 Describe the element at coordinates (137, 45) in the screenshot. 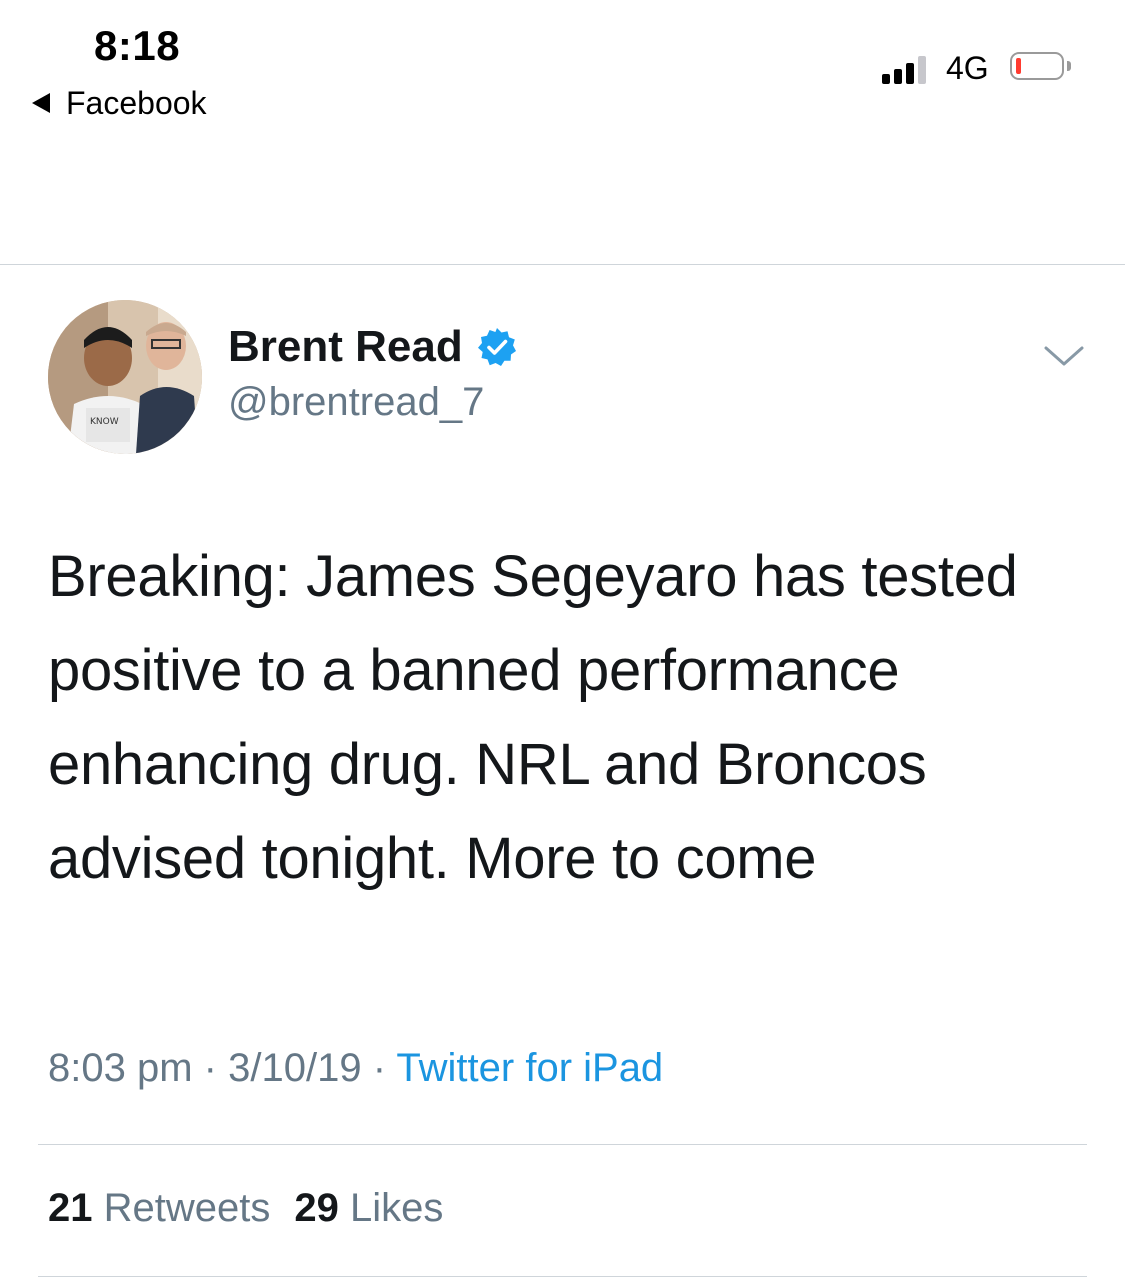

I see `status-time: 8:18` at that location.